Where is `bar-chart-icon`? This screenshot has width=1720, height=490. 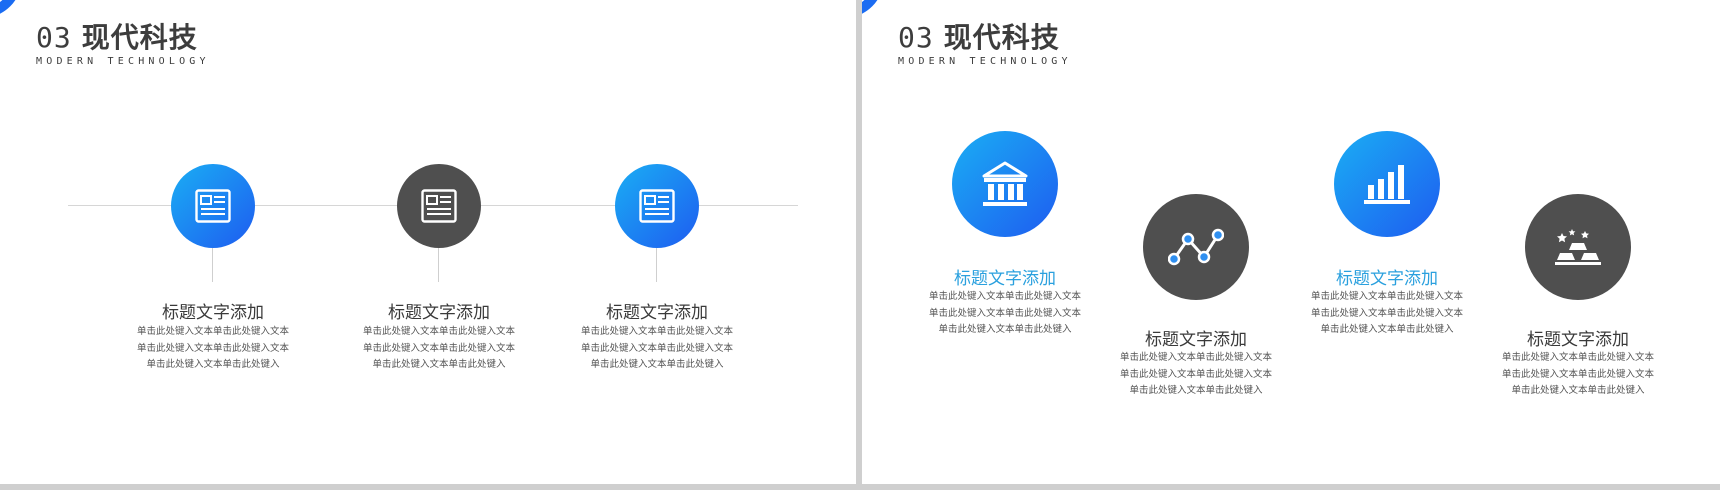 bar-chart-icon is located at coordinates (1387, 184).